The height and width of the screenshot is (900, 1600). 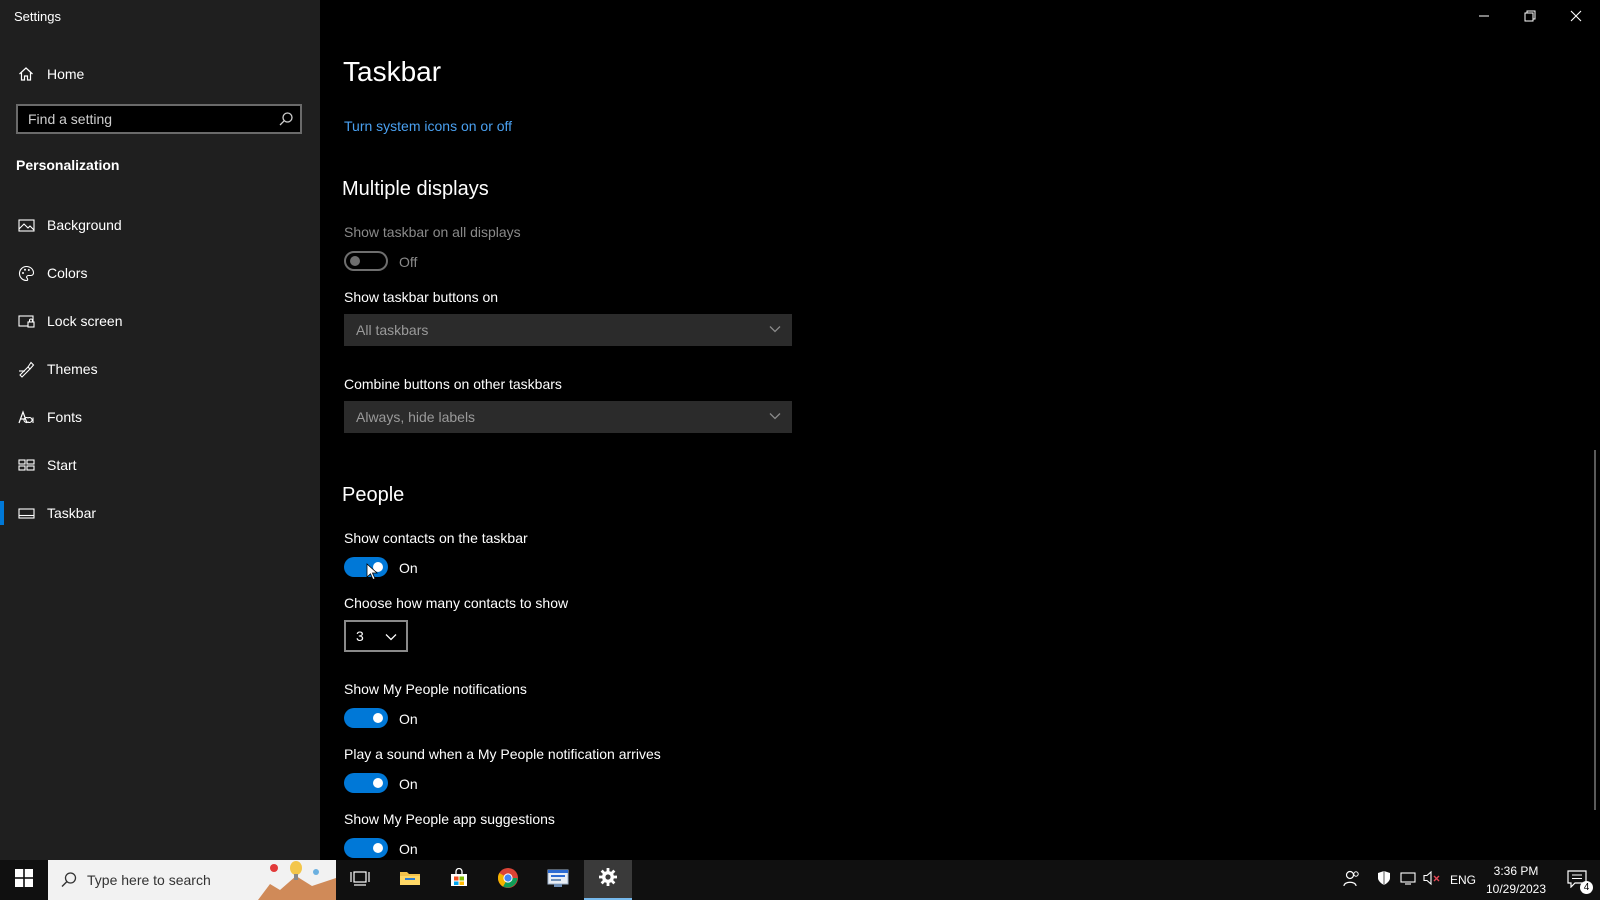 I want to click on show-on-all-toggle, so click(x=366, y=261).